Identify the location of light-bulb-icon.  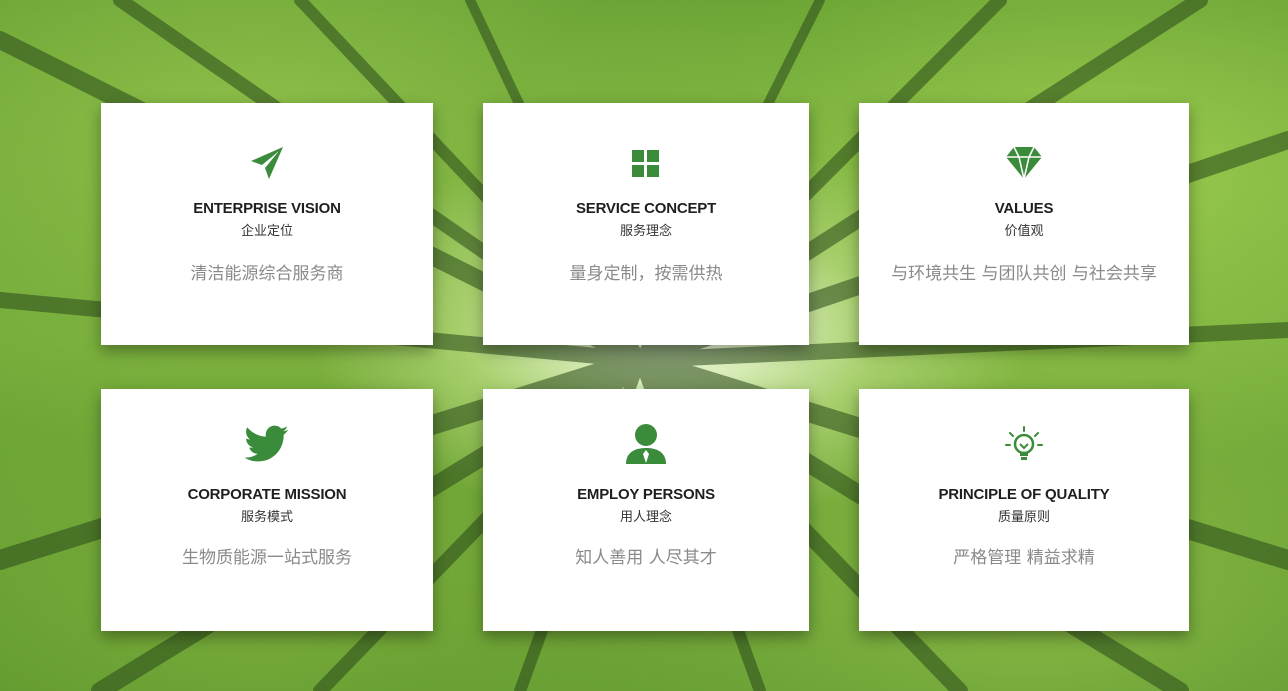
(1024, 445).